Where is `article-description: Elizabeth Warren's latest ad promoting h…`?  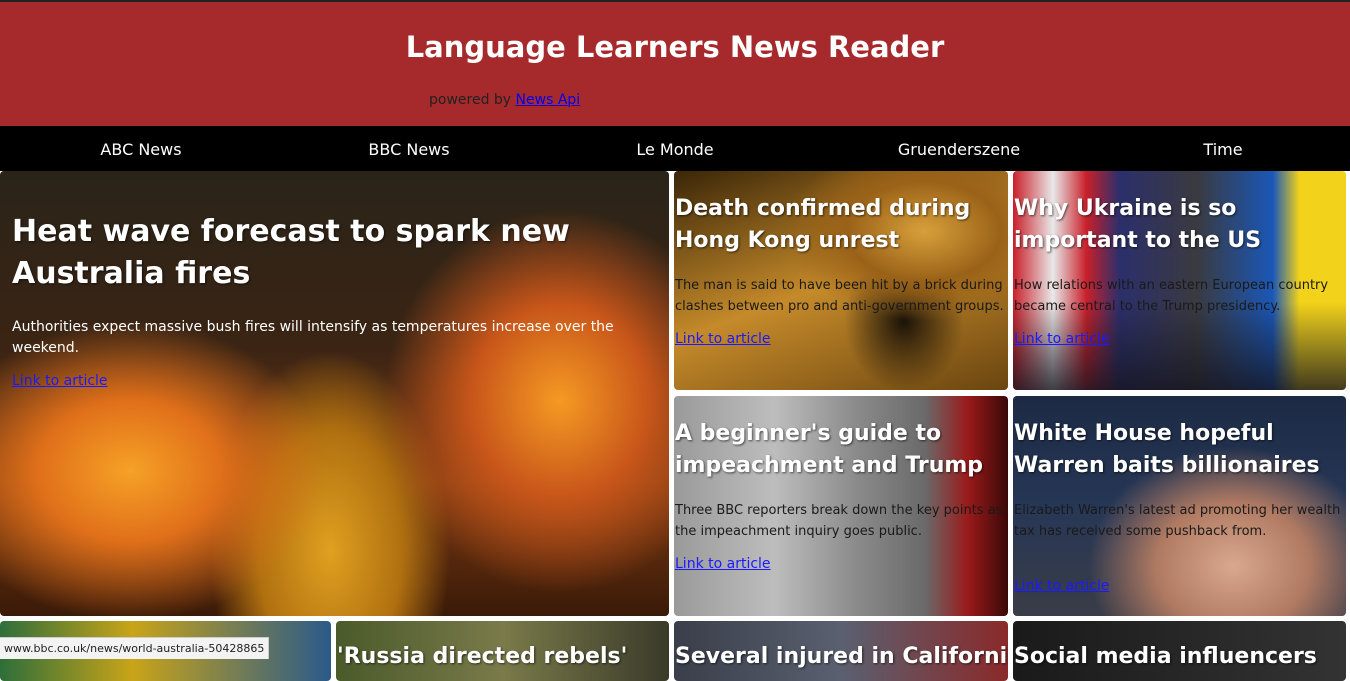
article-description: Elizabeth Warren's latest ad promoting h… is located at coordinates (1177, 521).